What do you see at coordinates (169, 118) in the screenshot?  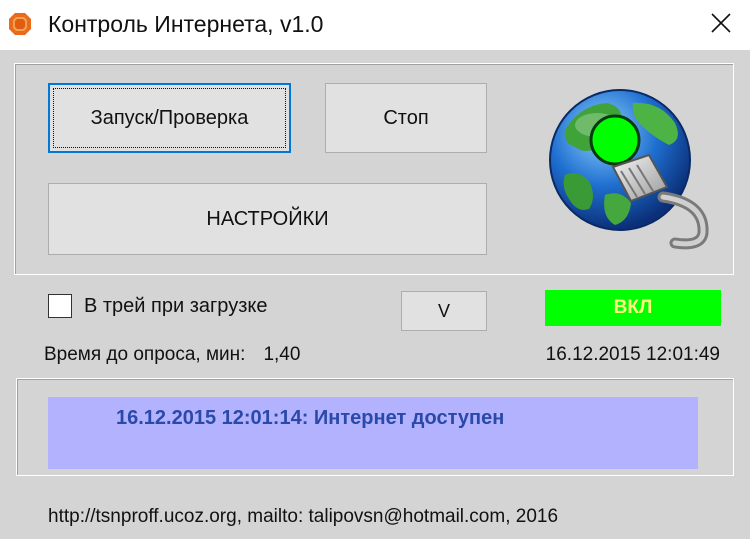 I see `start-check-button: Запуск/Проверка` at bounding box center [169, 118].